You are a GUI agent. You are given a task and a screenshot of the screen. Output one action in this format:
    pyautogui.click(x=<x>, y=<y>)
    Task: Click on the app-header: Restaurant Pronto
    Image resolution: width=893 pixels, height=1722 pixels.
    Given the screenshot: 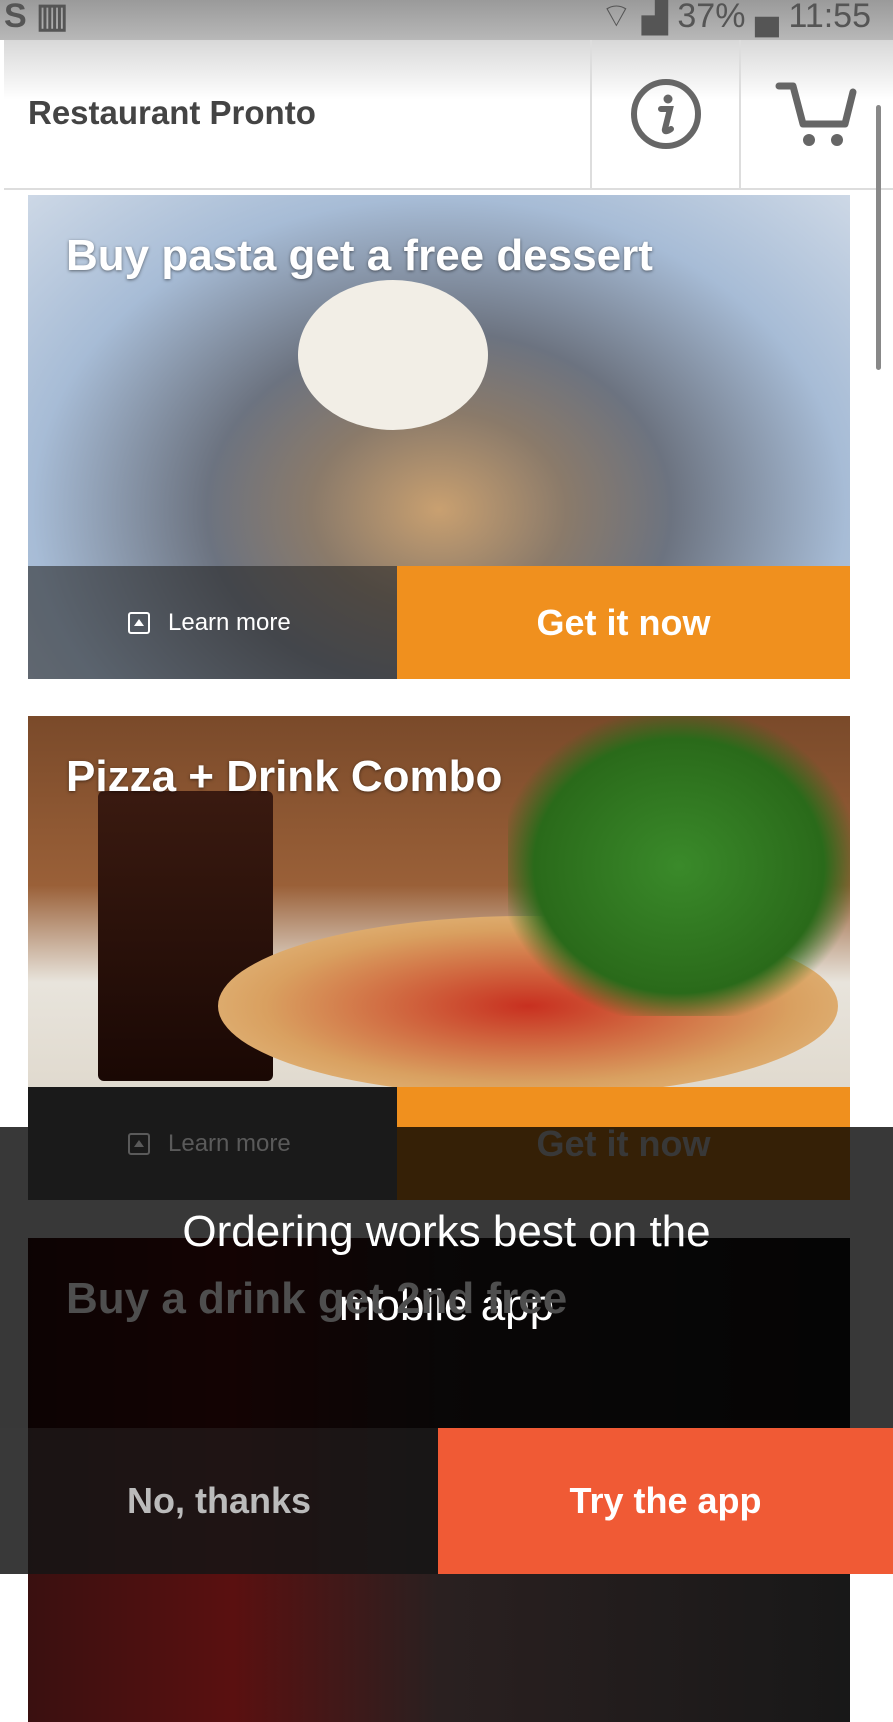 What is the action you would take?
    pyautogui.click(x=448, y=115)
    